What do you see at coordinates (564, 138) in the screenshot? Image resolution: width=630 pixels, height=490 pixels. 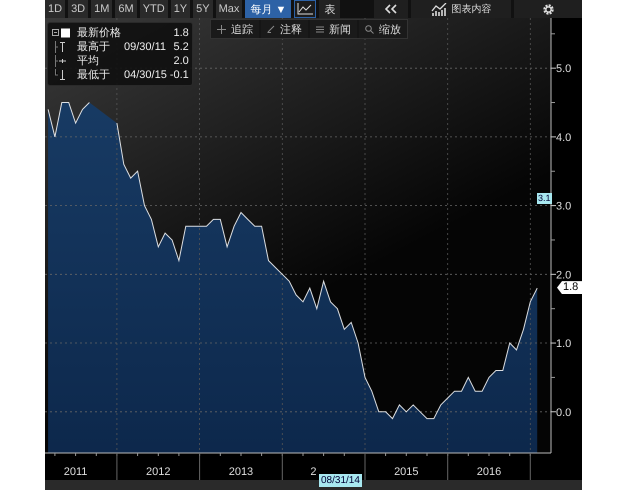 I see `y-axis-label: 4.0` at bounding box center [564, 138].